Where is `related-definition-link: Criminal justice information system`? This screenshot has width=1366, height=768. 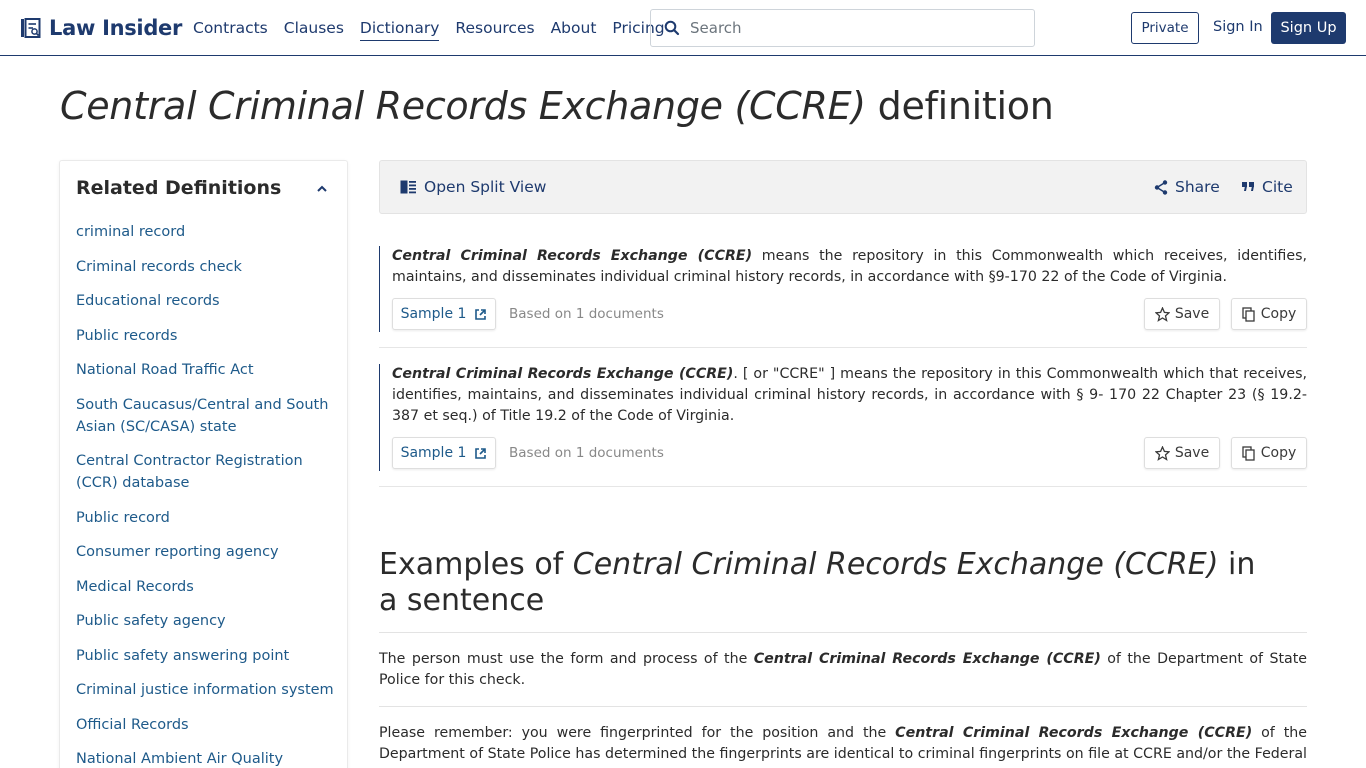
related-definition-link: Criminal justice information system is located at coordinates (205, 690).